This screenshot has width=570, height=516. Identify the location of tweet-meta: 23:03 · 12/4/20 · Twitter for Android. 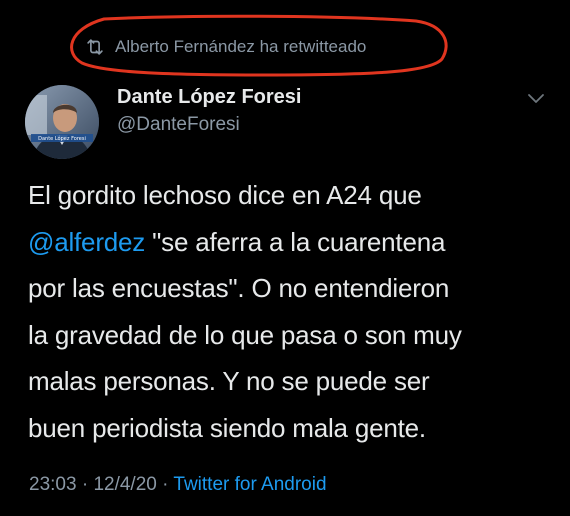
(178, 485).